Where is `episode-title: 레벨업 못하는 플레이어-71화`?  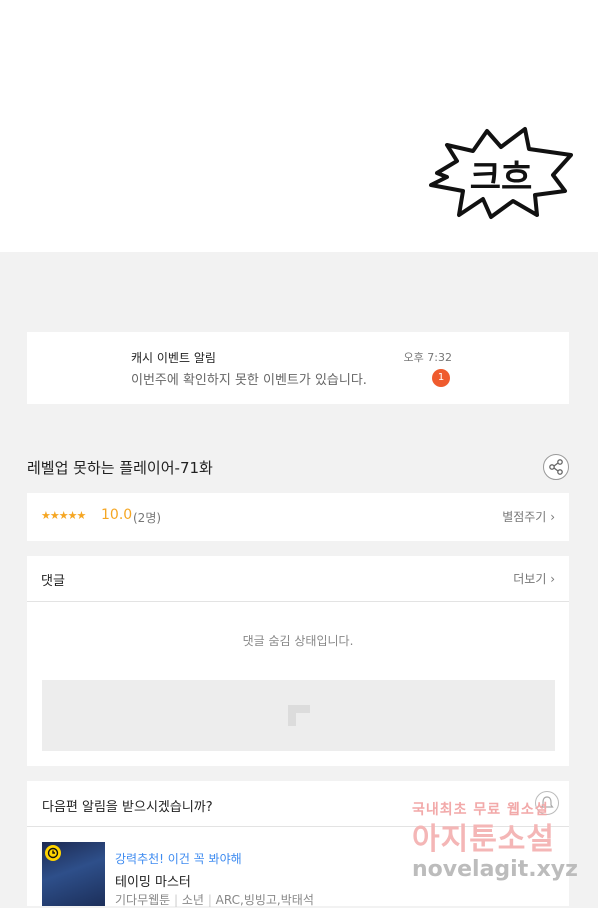 episode-title: 레벨업 못하는 플레이어-71화 is located at coordinates (120, 468).